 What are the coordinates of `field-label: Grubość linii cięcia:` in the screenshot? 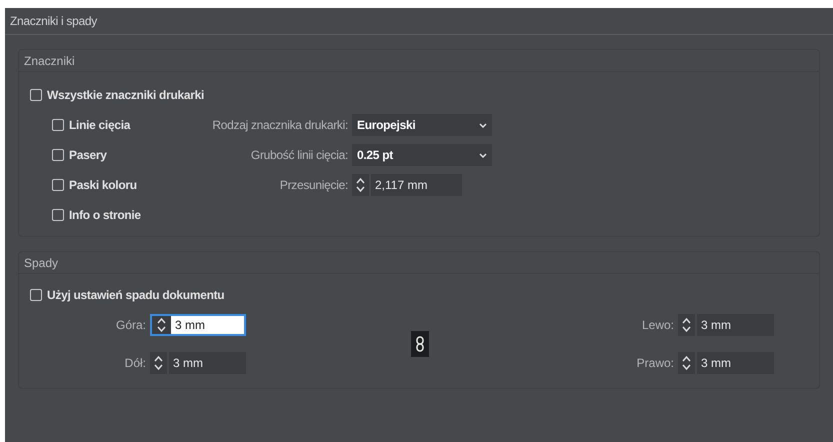 It's located at (299, 155).